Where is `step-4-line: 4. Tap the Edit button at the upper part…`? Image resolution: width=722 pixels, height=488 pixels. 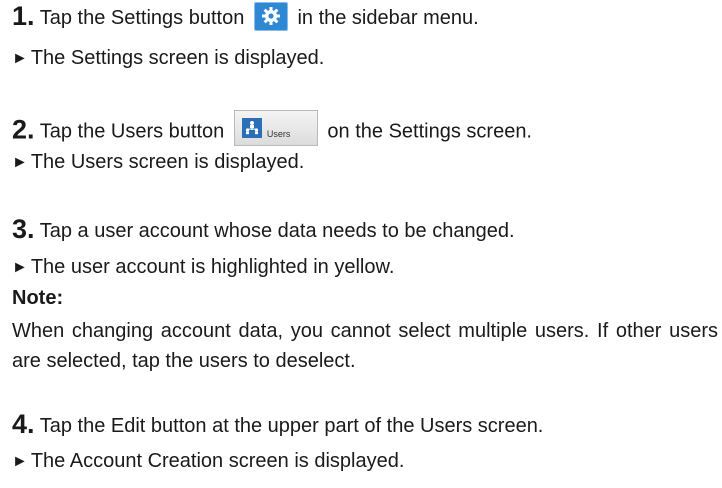 step-4-line: 4. Tap the Edit button at the upper part… is located at coordinates (278, 424).